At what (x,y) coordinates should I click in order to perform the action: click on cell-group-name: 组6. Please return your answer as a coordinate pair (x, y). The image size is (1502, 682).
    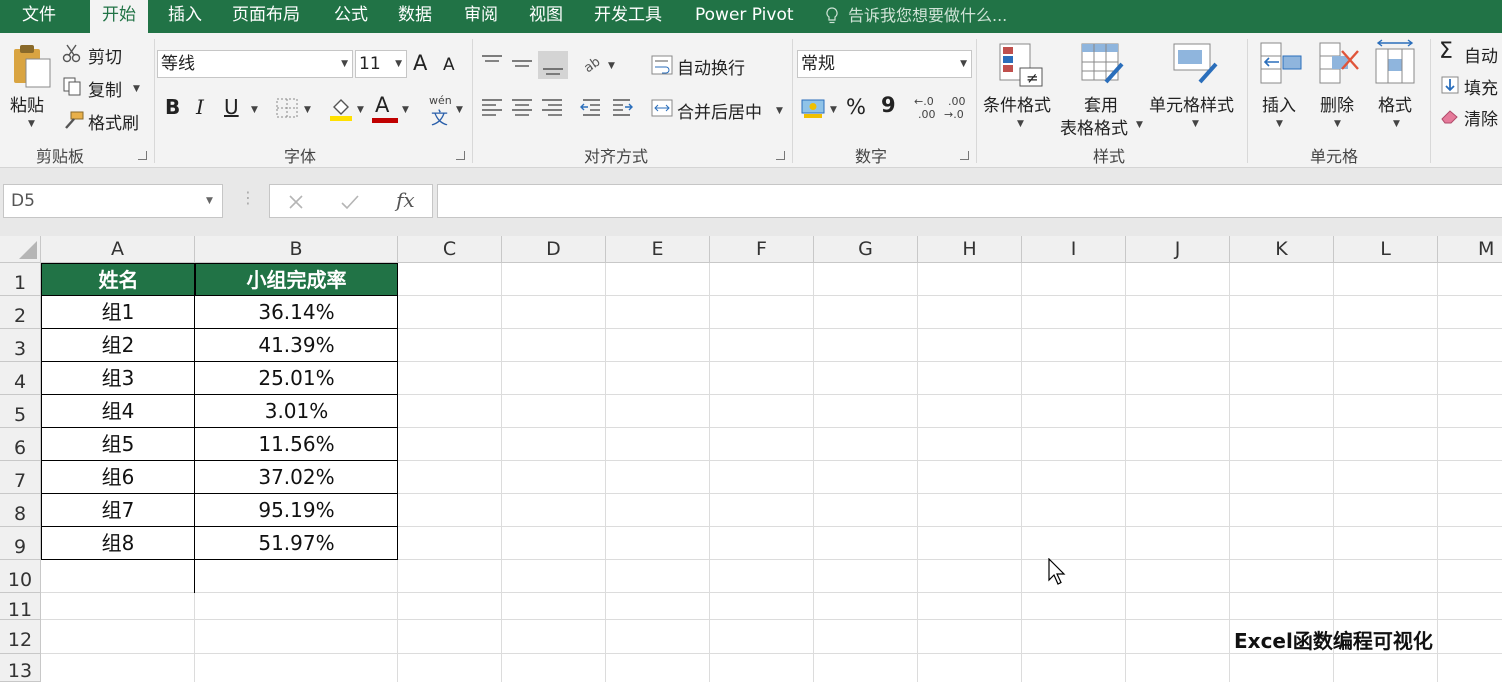
    Looking at the image, I should click on (118, 477).